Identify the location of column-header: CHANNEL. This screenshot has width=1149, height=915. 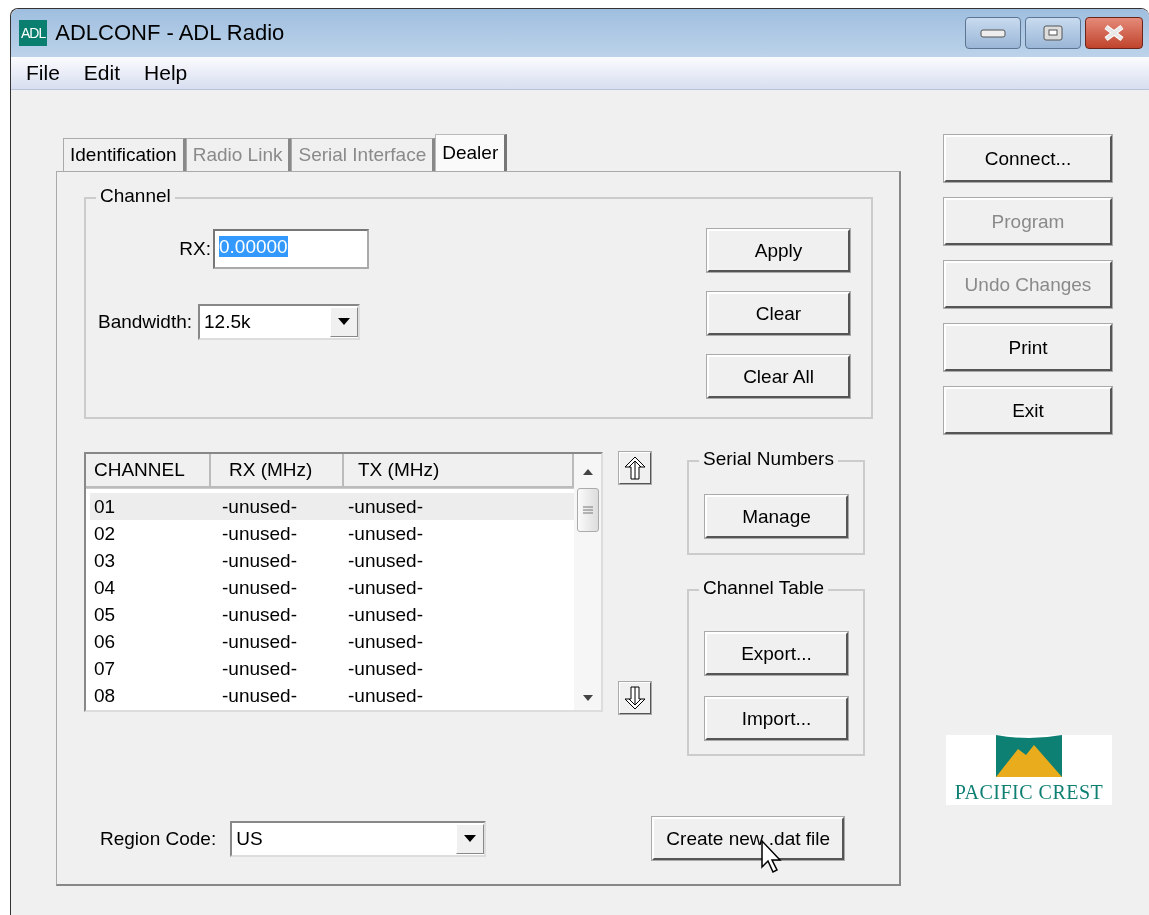
(148, 471).